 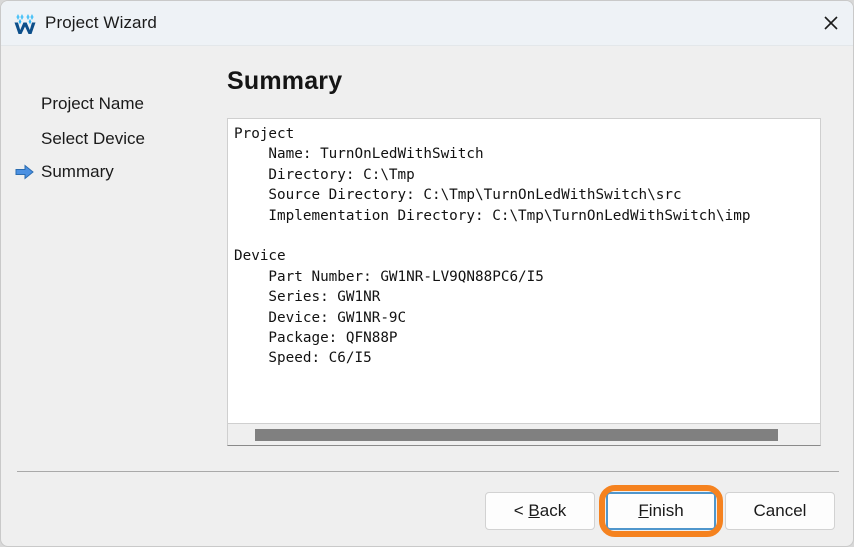 I want to click on title-bar: Project Wizard, so click(x=427, y=23).